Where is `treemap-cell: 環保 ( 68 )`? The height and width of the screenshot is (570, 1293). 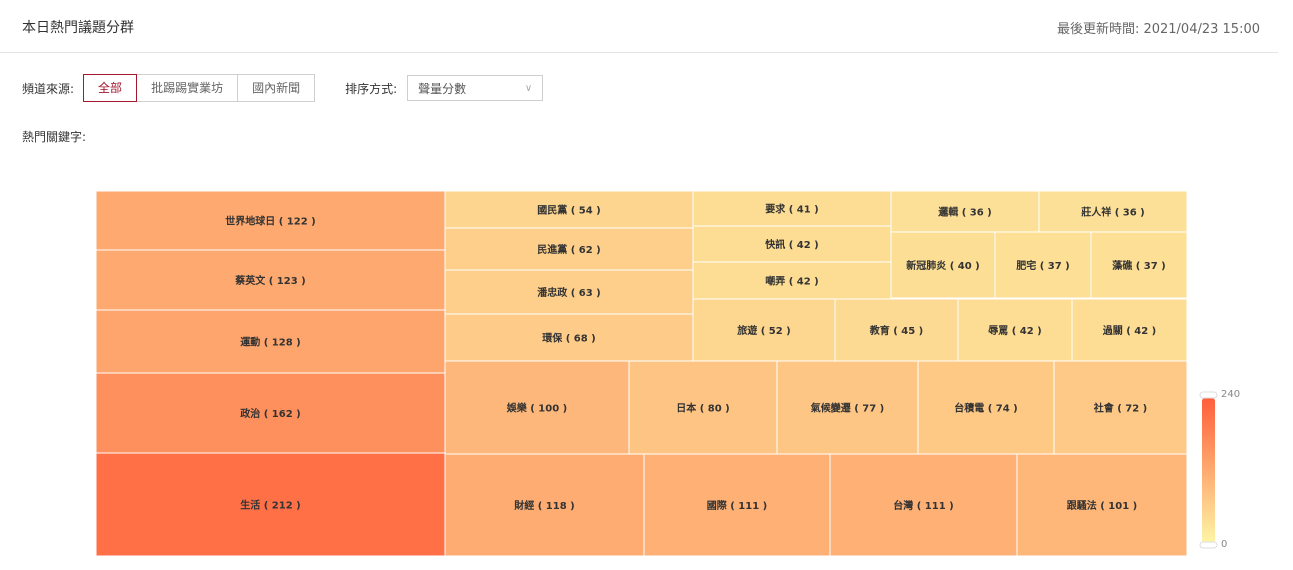
treemap-cell: 環保 ( 68 ) is located at coordinates (569, 337).